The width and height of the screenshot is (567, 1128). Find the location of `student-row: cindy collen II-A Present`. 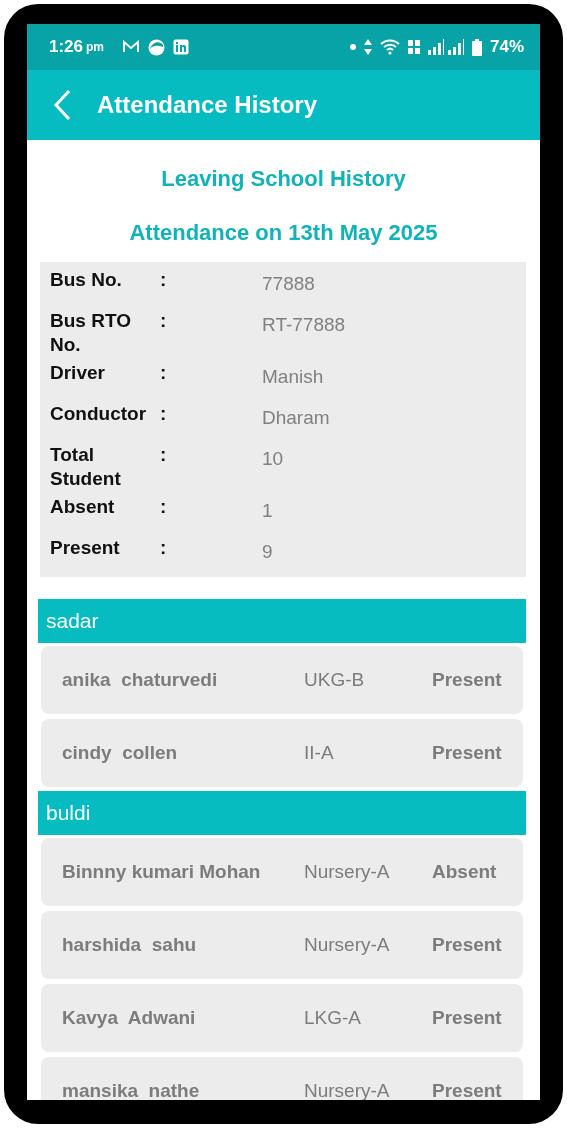

student-row: cindy collen II-A Present is located at coordinates (282, 753).